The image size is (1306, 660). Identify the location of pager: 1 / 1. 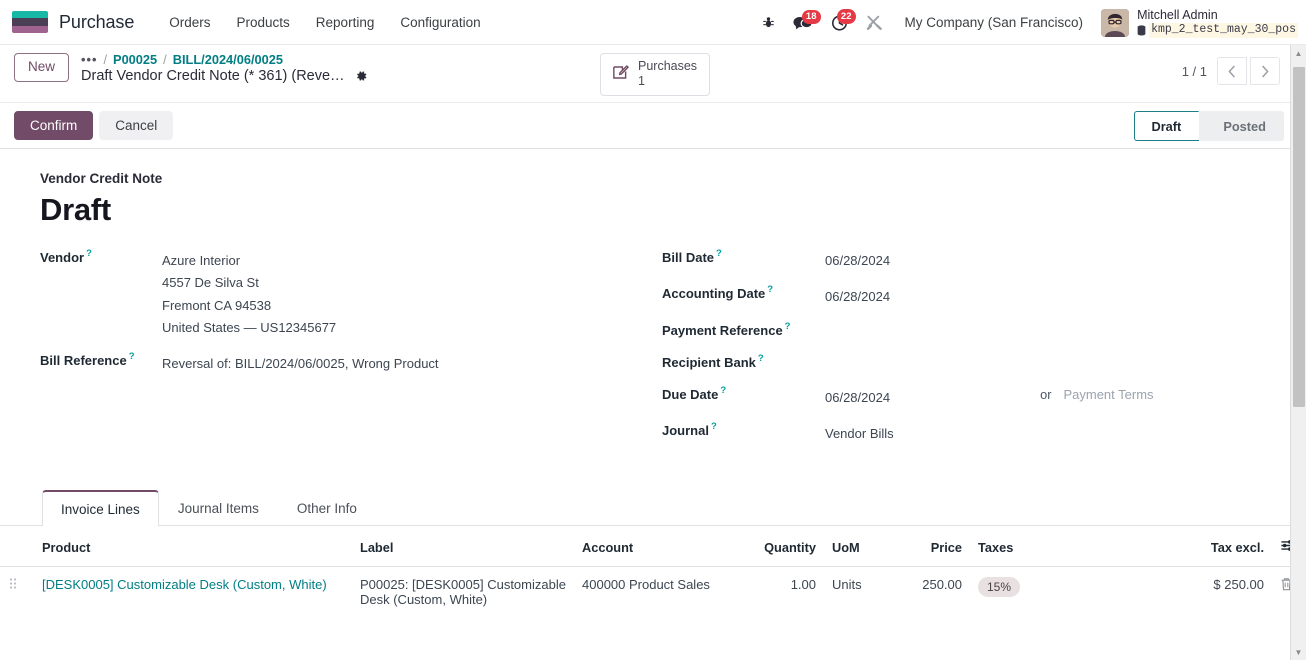
(1231, 71).